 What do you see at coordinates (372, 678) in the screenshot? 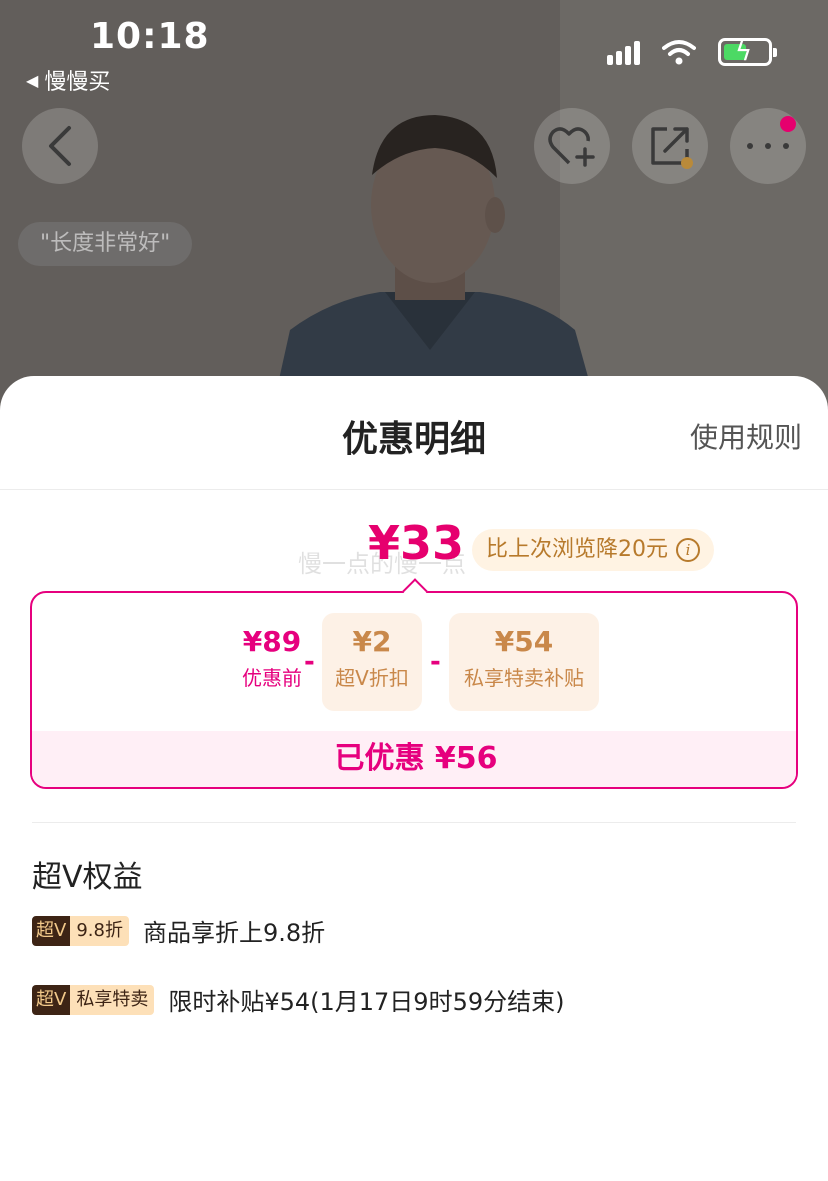
I see `calc-label: 超V折扣` at bounding box center [372, 678].